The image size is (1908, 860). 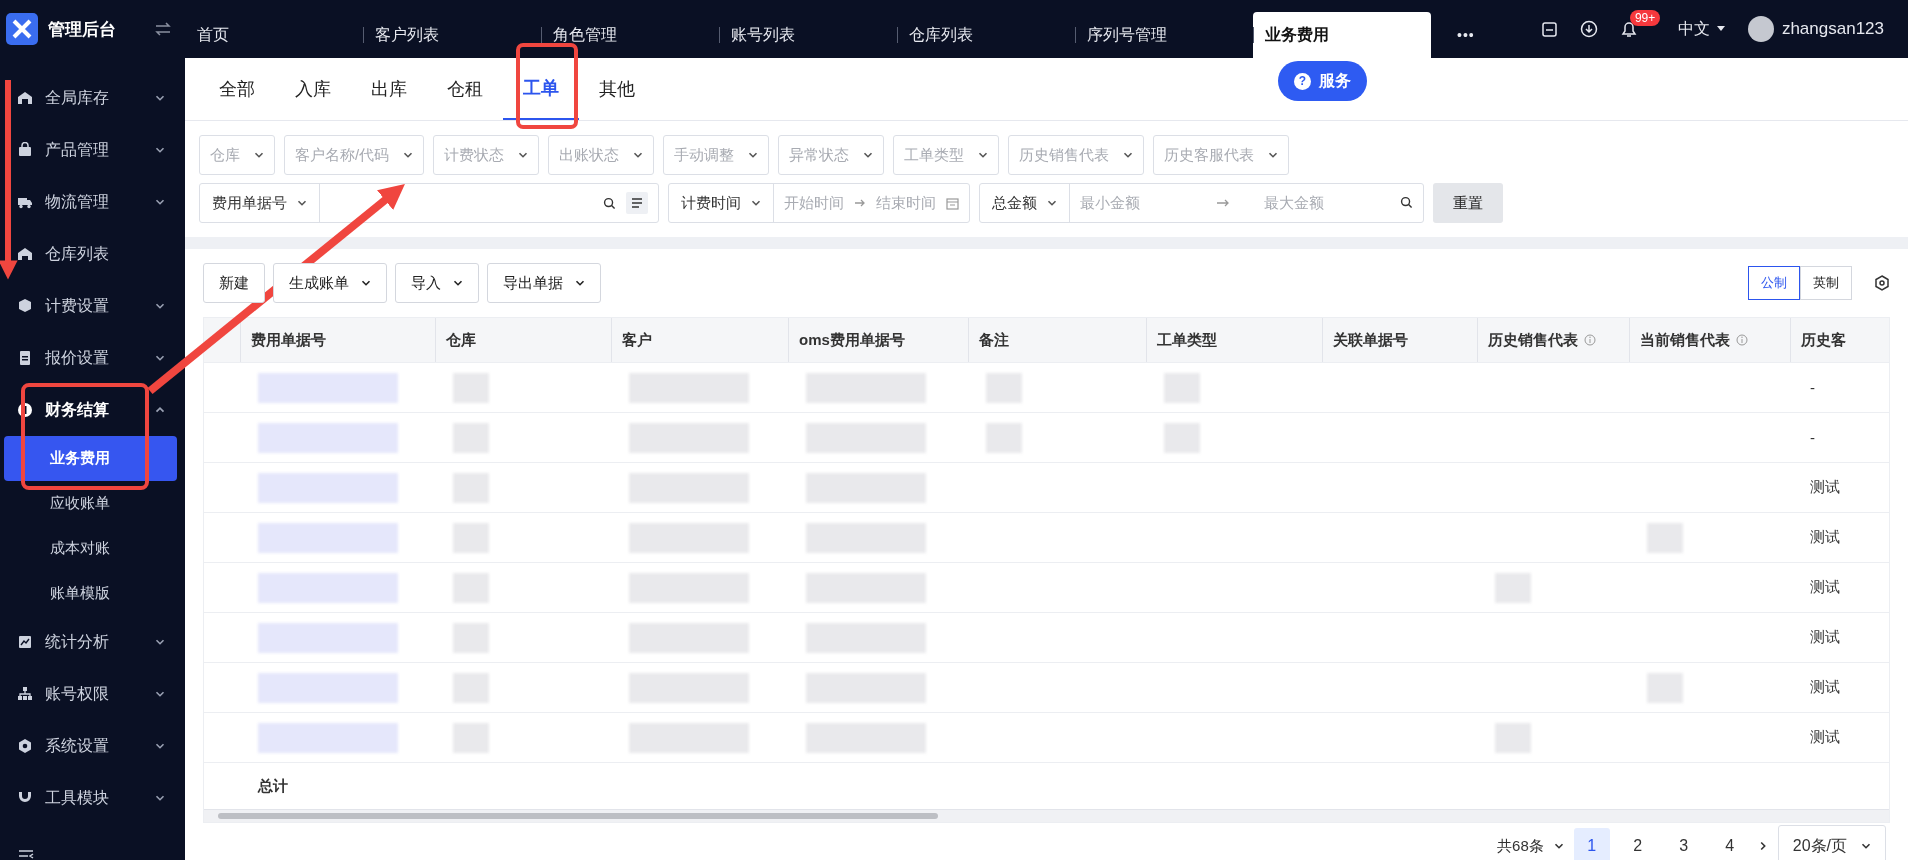 I want to click on sidebar-item: 财务结算, so click(x=92, y=410).